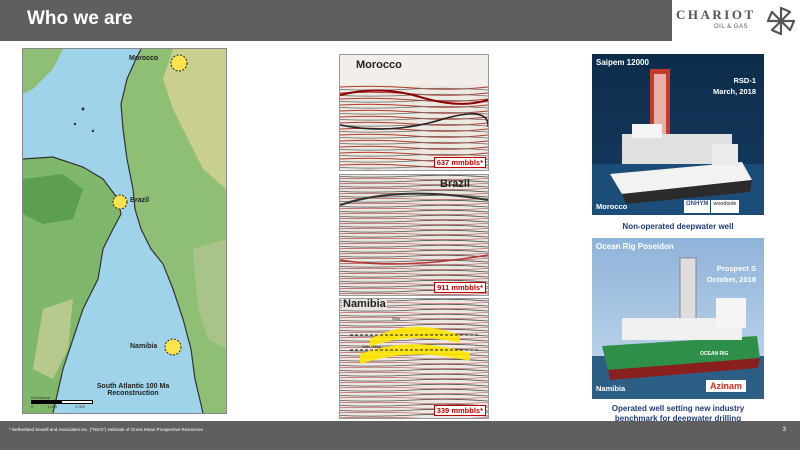  I want to click on rig-name-poseidon: Ocean Rig Poseidon, so click(635, 246).